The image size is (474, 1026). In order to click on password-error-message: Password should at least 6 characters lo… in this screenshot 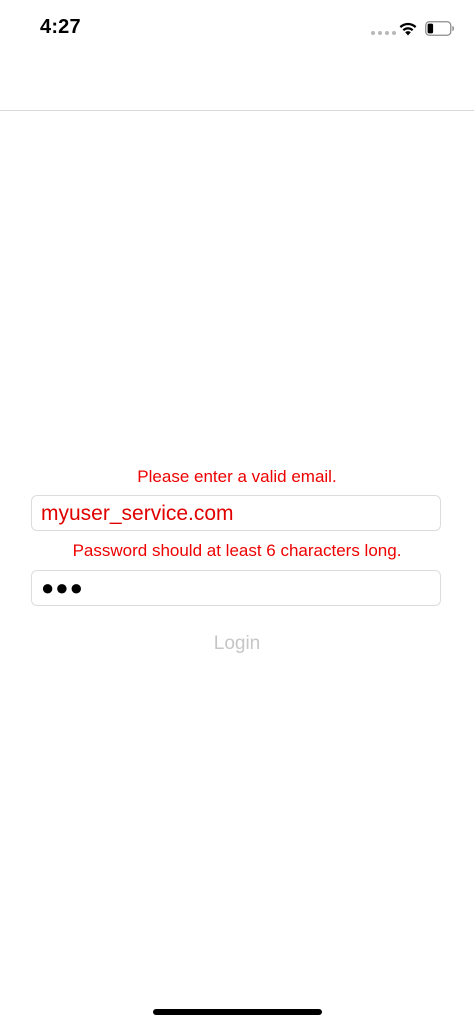, I will do `click(237, 550)`.